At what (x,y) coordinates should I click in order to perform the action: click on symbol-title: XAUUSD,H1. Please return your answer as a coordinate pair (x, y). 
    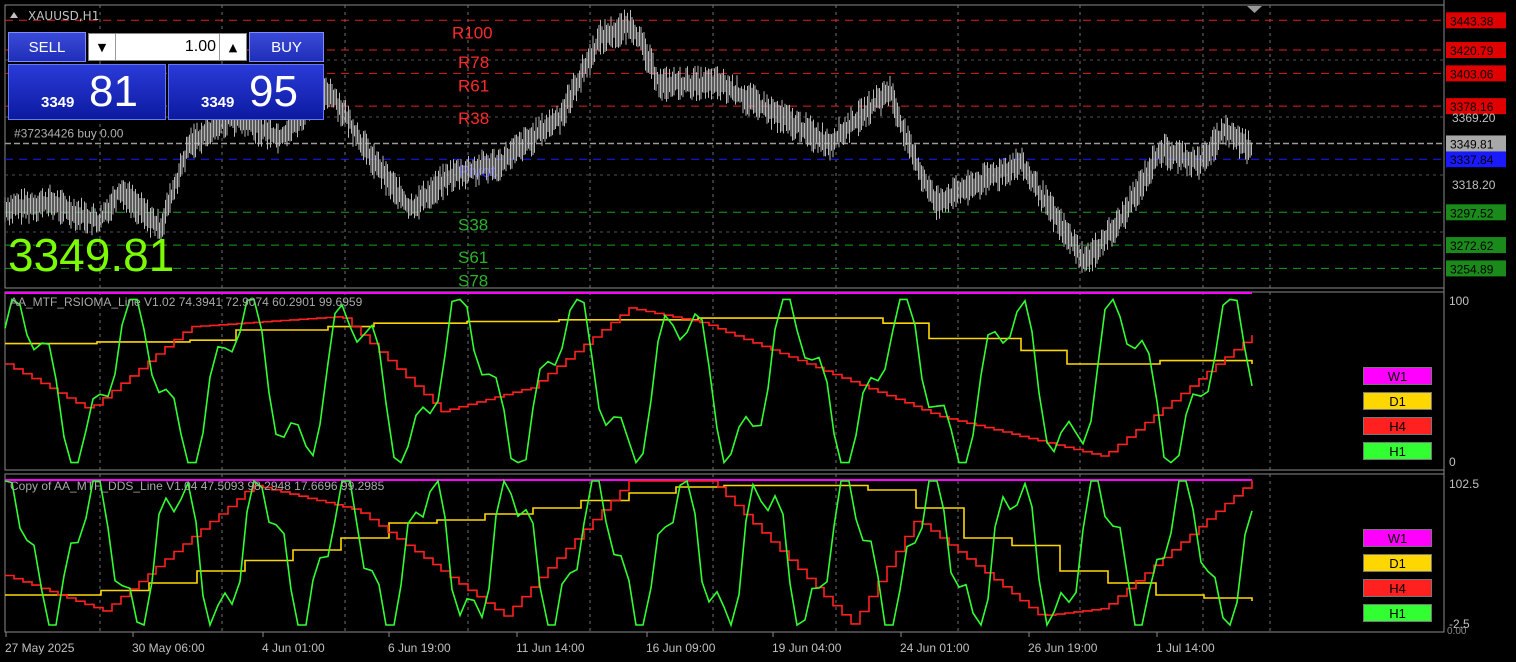
    Looking at the image, I should click on (63, 16).